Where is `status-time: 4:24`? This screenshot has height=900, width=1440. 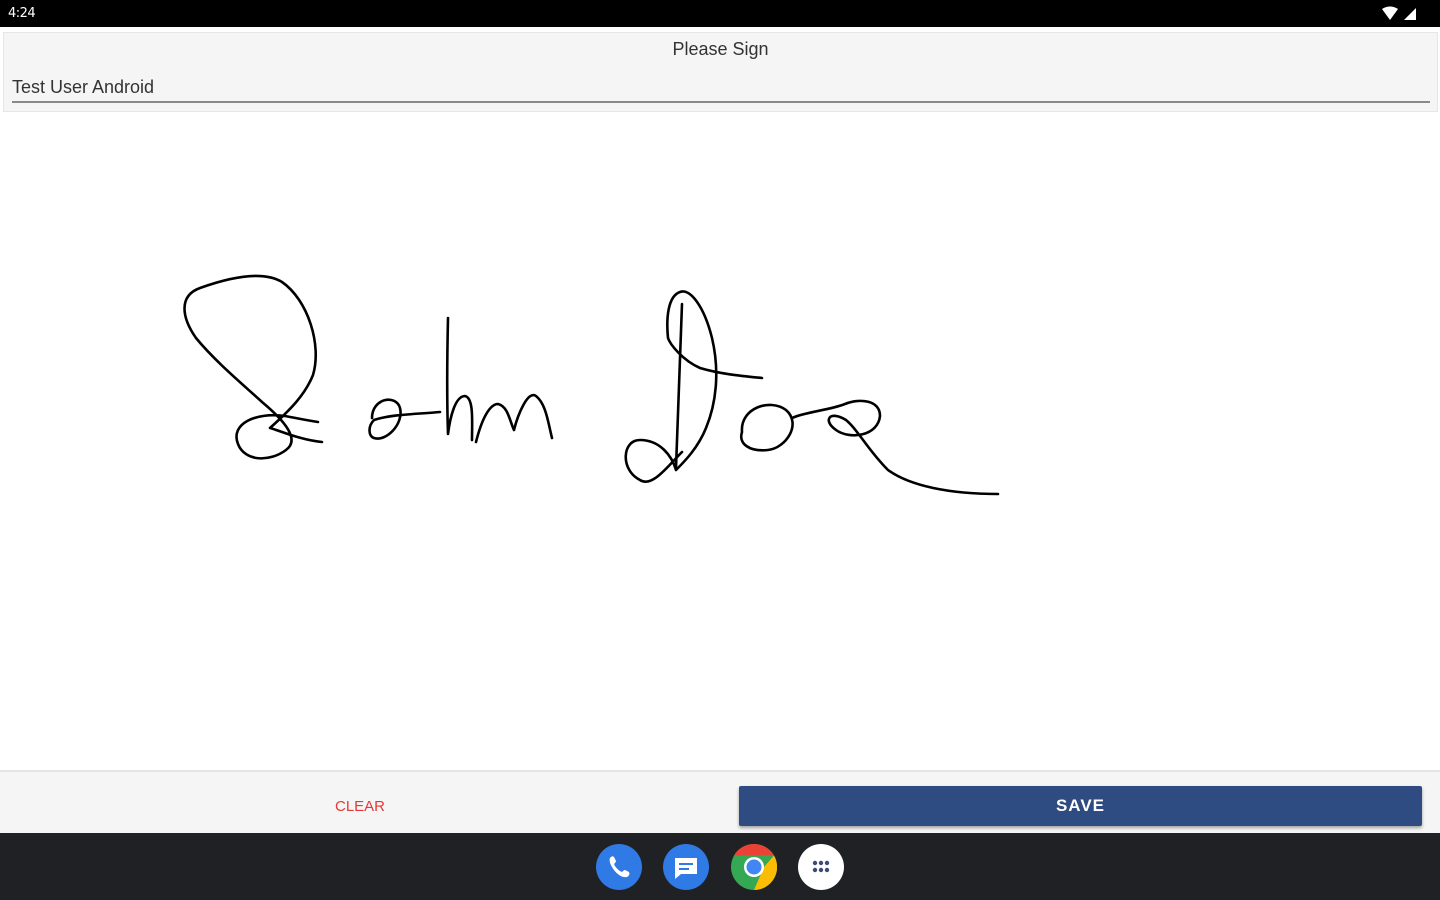 status-time: 4:24 is located at coordinates (22, 13).